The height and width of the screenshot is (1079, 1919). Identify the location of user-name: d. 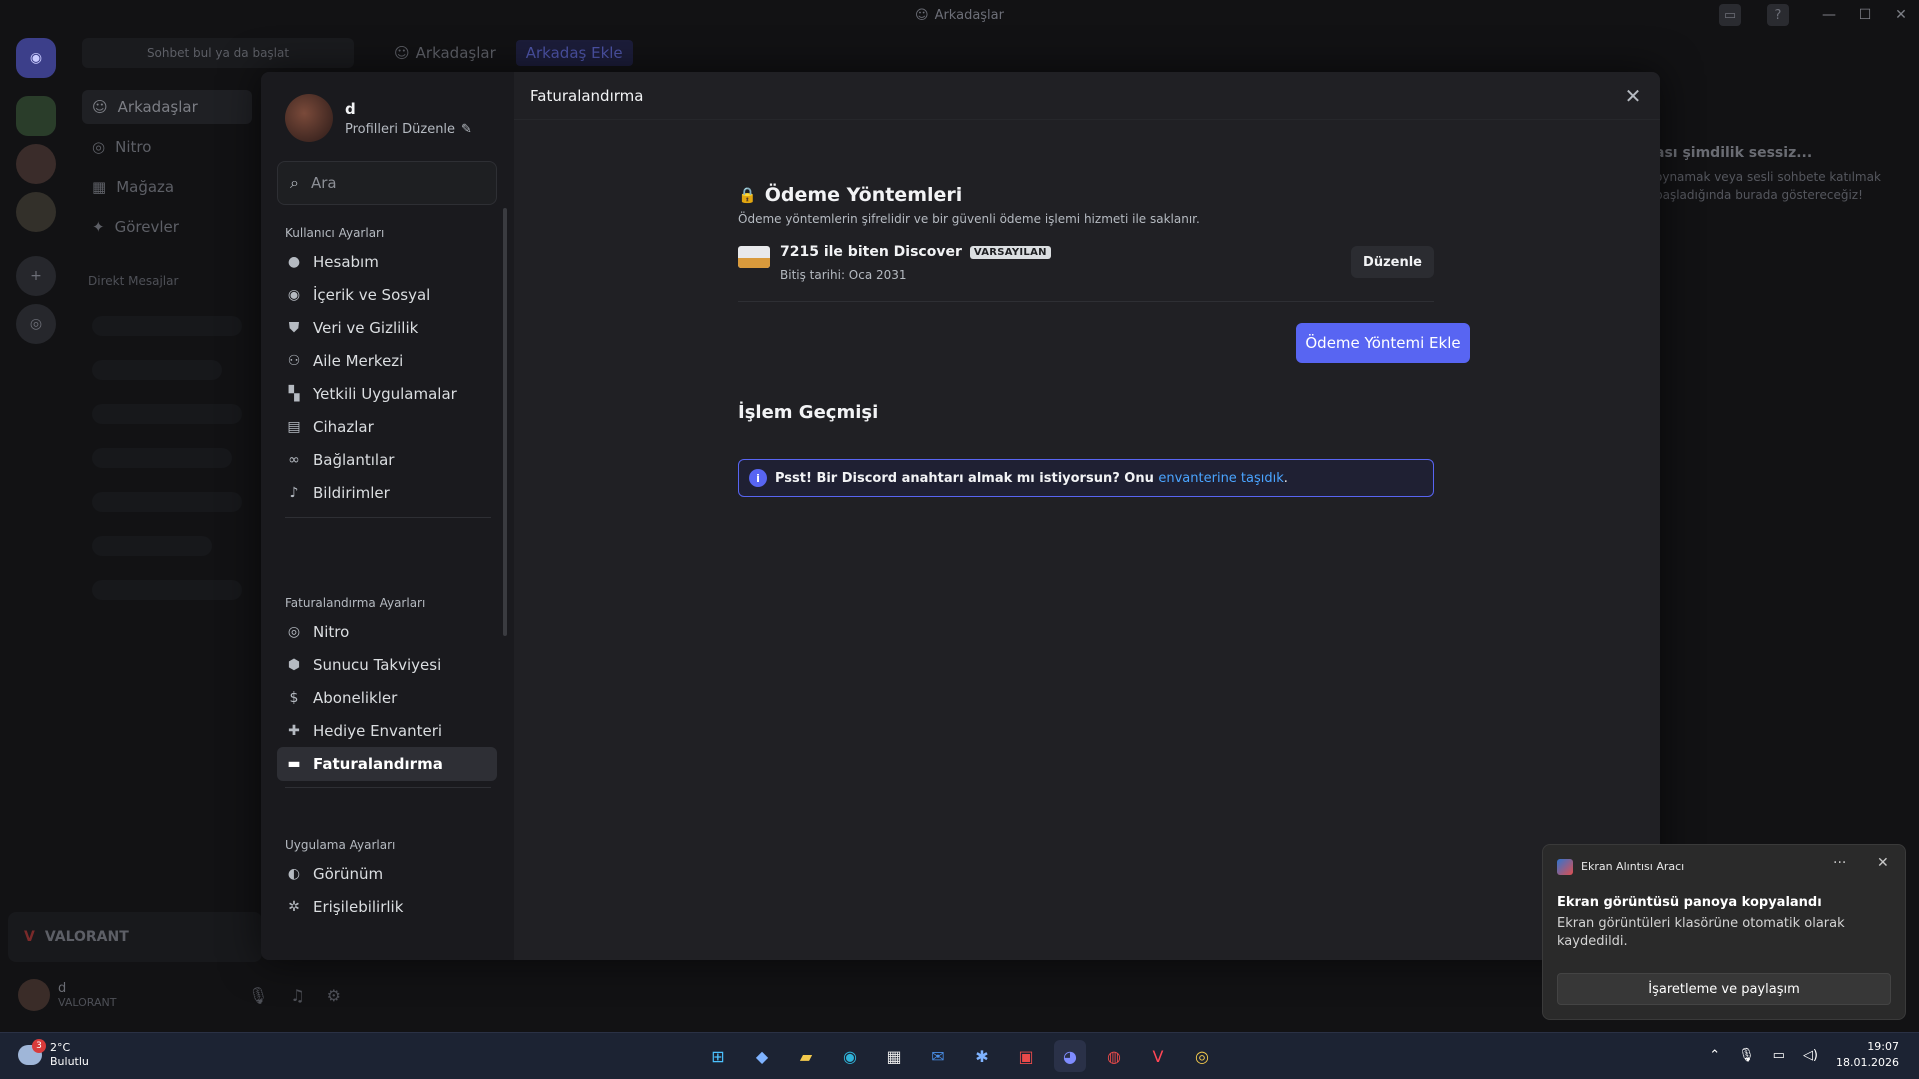
(62, 988).